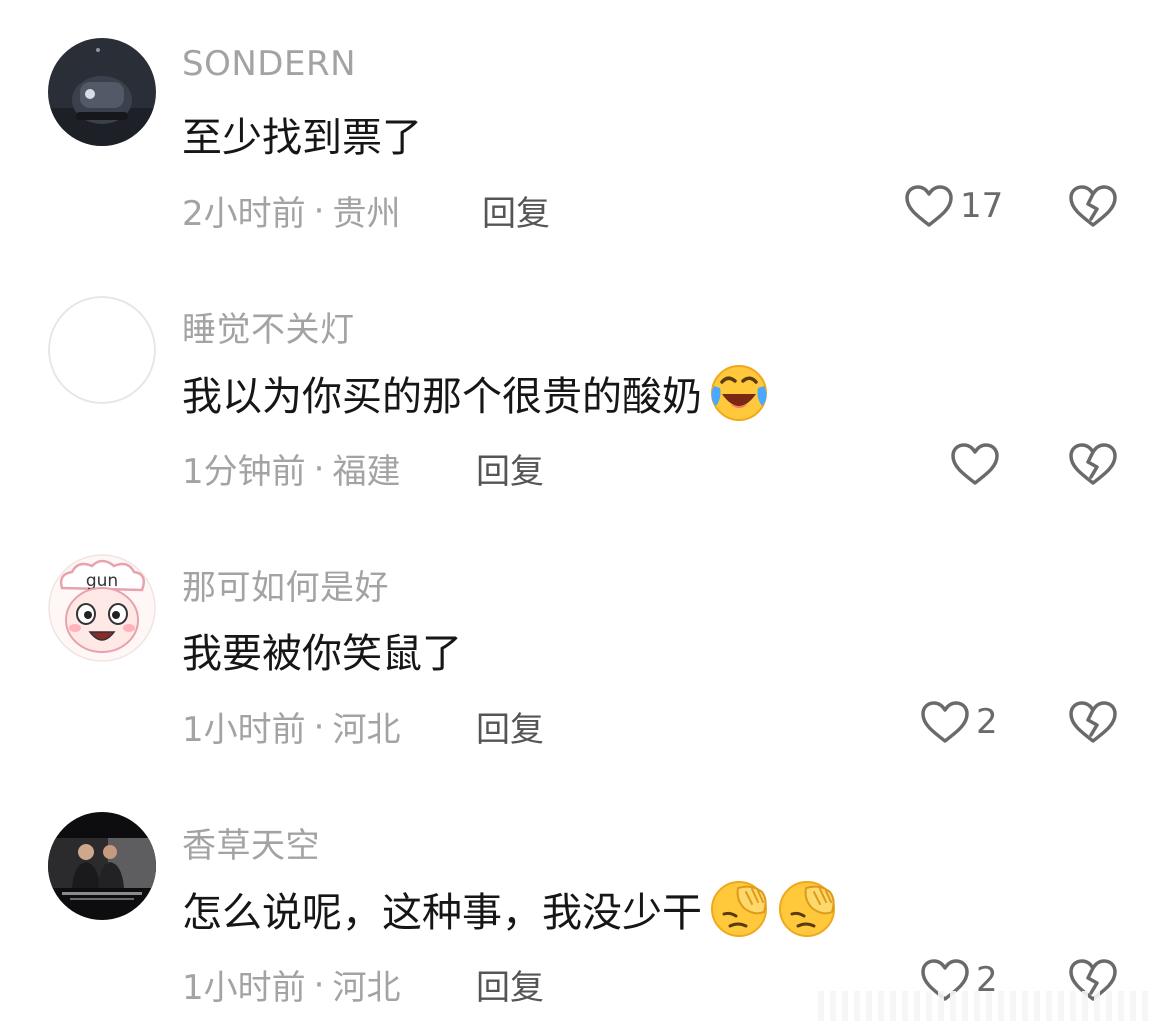  What do you see at coordinates (244, 210) in the screenshot?
I see `comment-time: 2小时前` at bounding box center [244, 210].